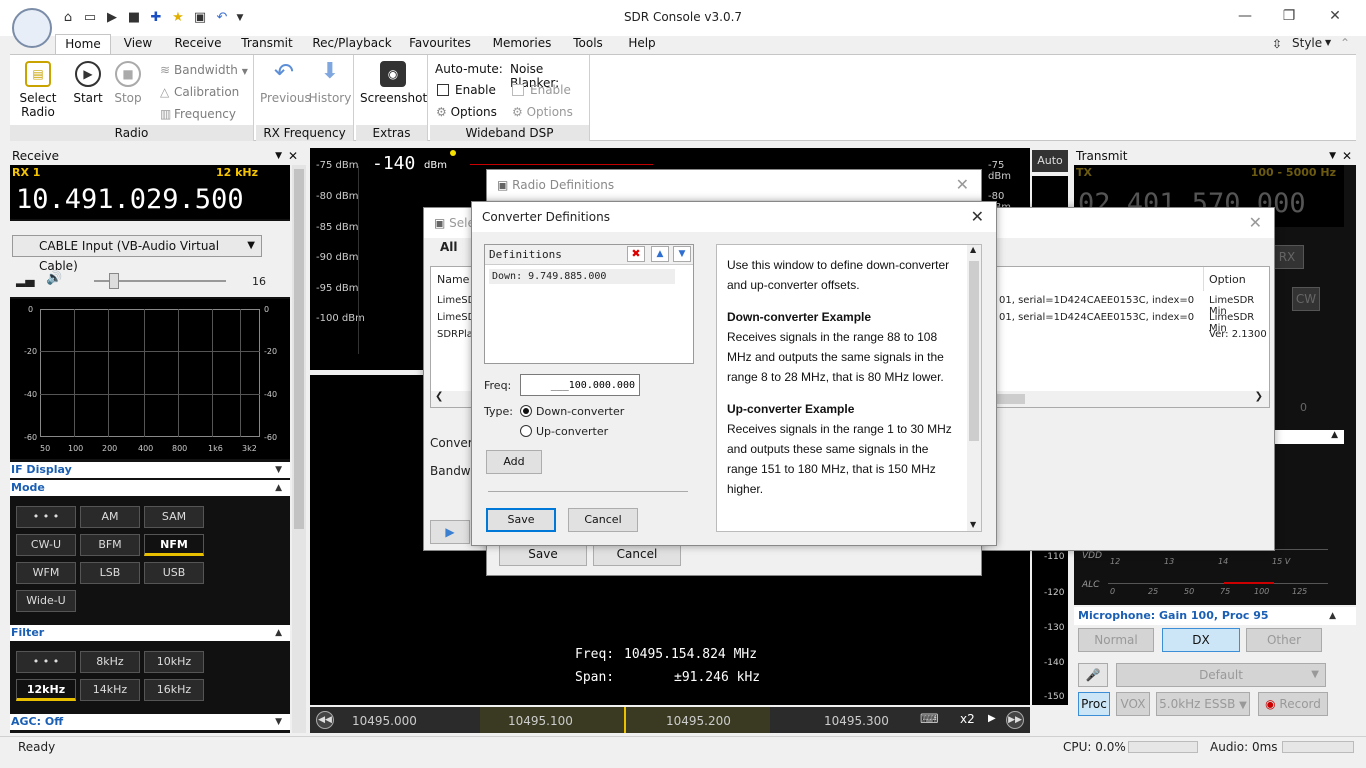 Image resolution: width=1366 pixels, height=768 pixels. What do you see at coordinates (449, 247) in the screenshot?
I see `tab-all: All` at bounding box center [449, 247].